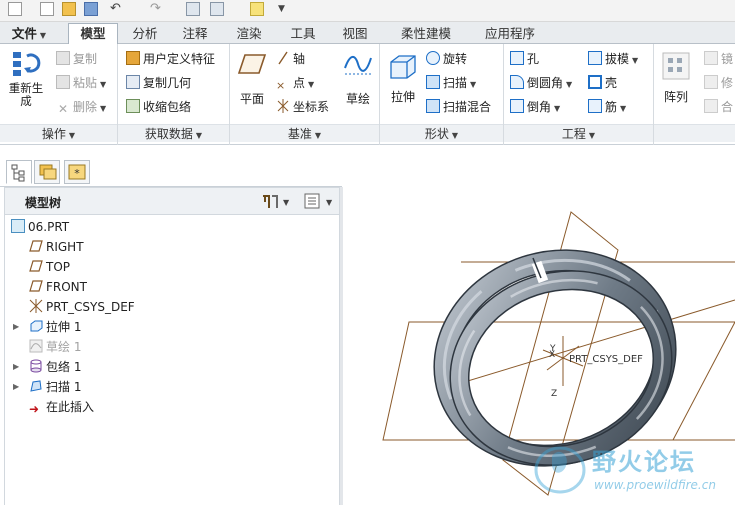 Image resolution: width=735 pixels, height=508 pixels. I want to click on watermark: 野火论坛 www.proewildfire.cn, so click(632, 470).